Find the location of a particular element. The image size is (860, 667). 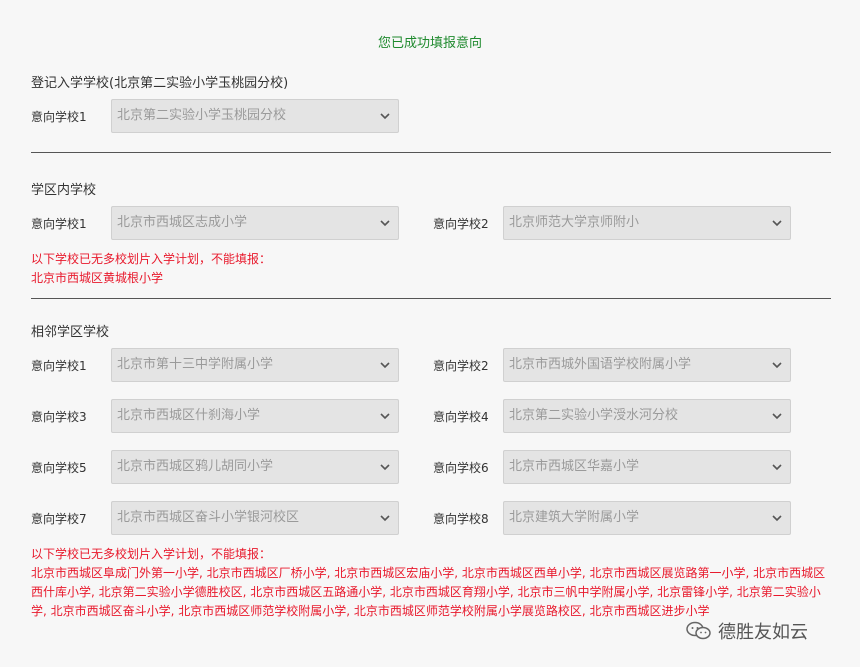

adjacent-intent-field-3: 意向学校3 北京市西城区什刹海小学 is located at coordinates (216, 417).